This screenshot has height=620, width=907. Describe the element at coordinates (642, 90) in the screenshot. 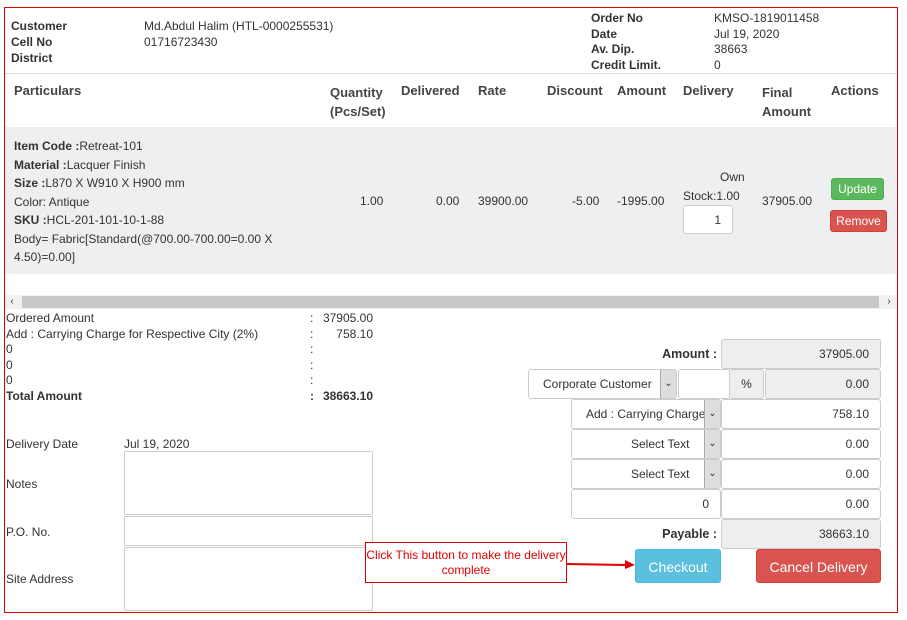

I see `col-amount: Amount` at that location.